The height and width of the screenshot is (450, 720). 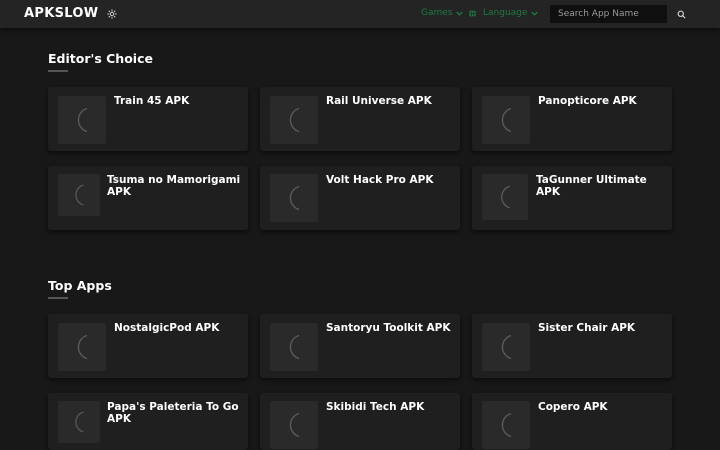 I want to click on app-card: Papa's Paleteria To Go APK, so click(x=148, y=421).